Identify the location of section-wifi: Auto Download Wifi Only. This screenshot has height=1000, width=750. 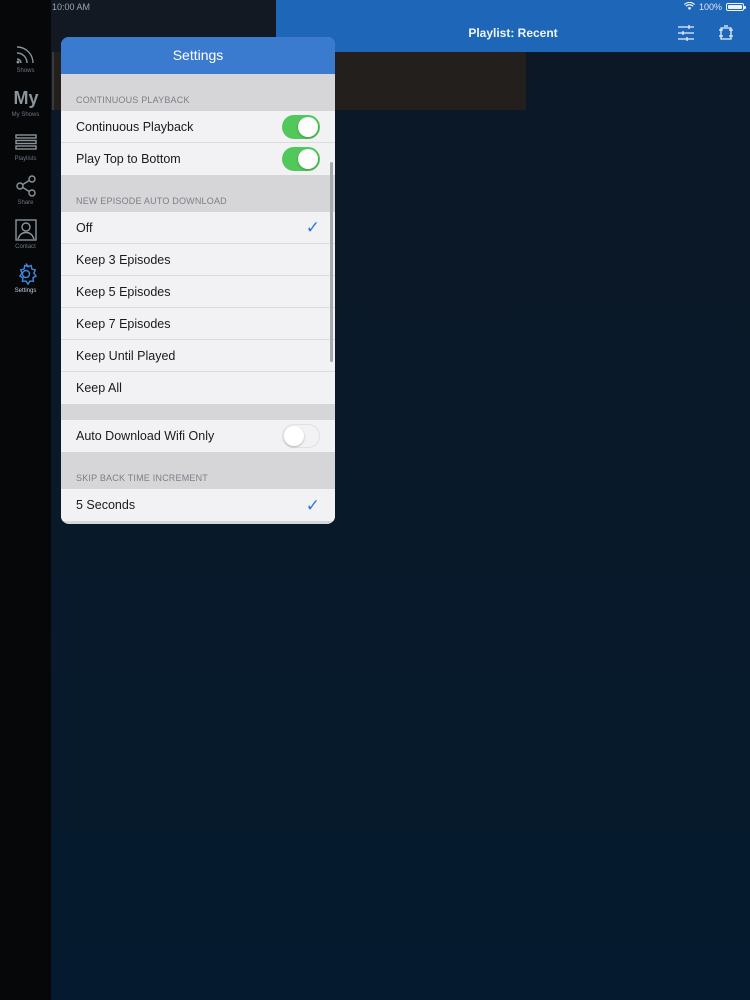
(198, 436).